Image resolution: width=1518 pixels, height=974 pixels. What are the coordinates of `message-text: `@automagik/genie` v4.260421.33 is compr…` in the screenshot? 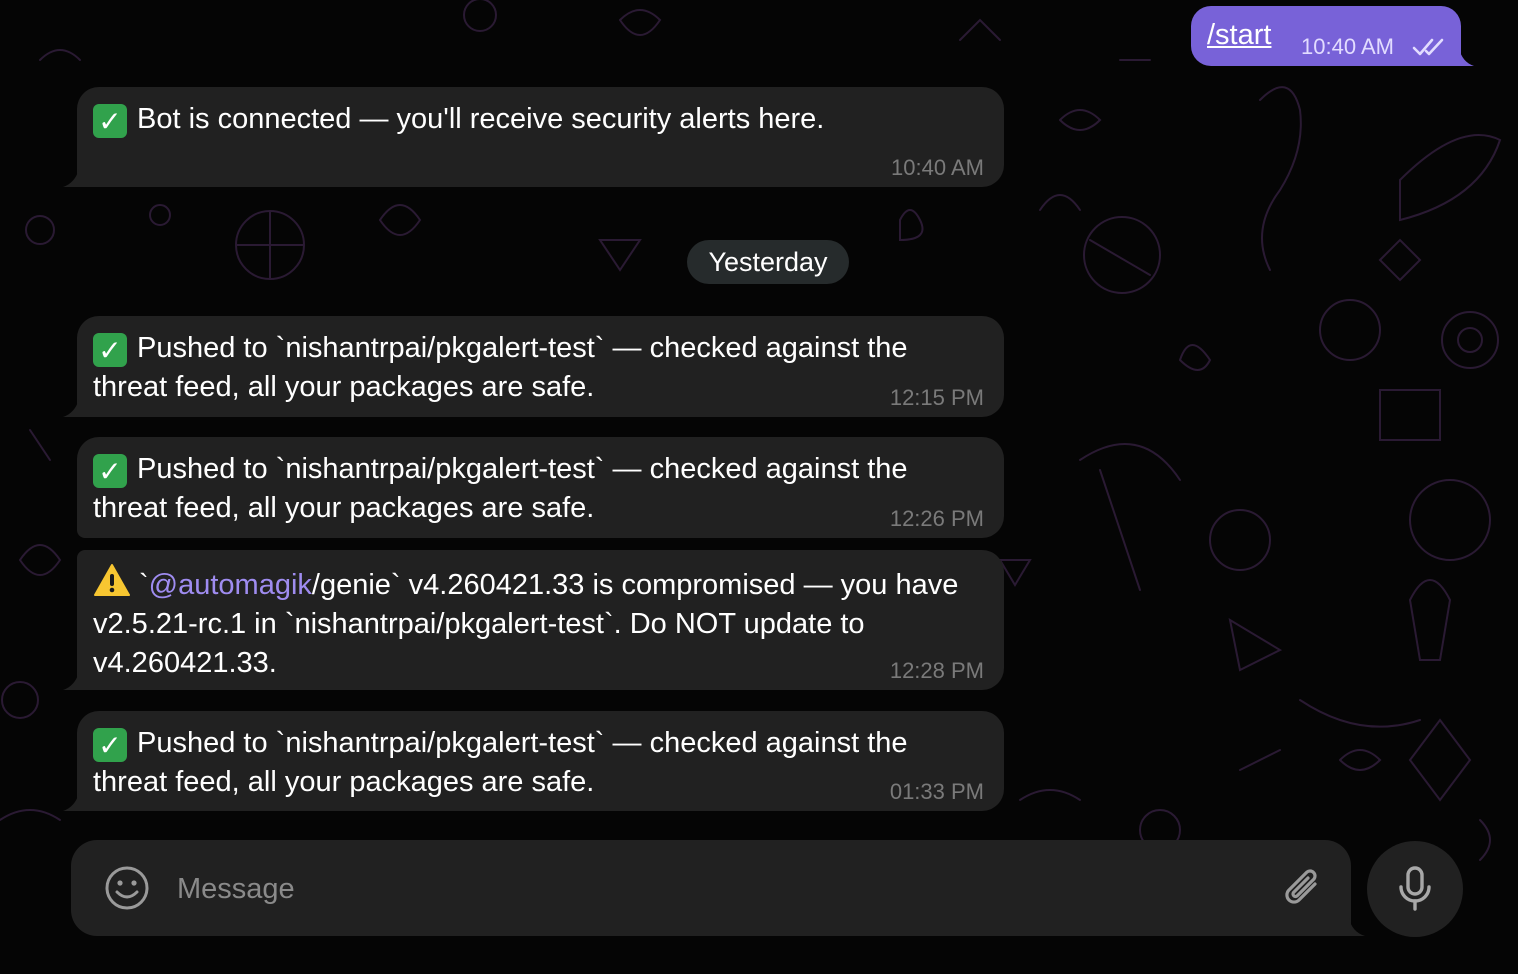 It's located at (538, 623).